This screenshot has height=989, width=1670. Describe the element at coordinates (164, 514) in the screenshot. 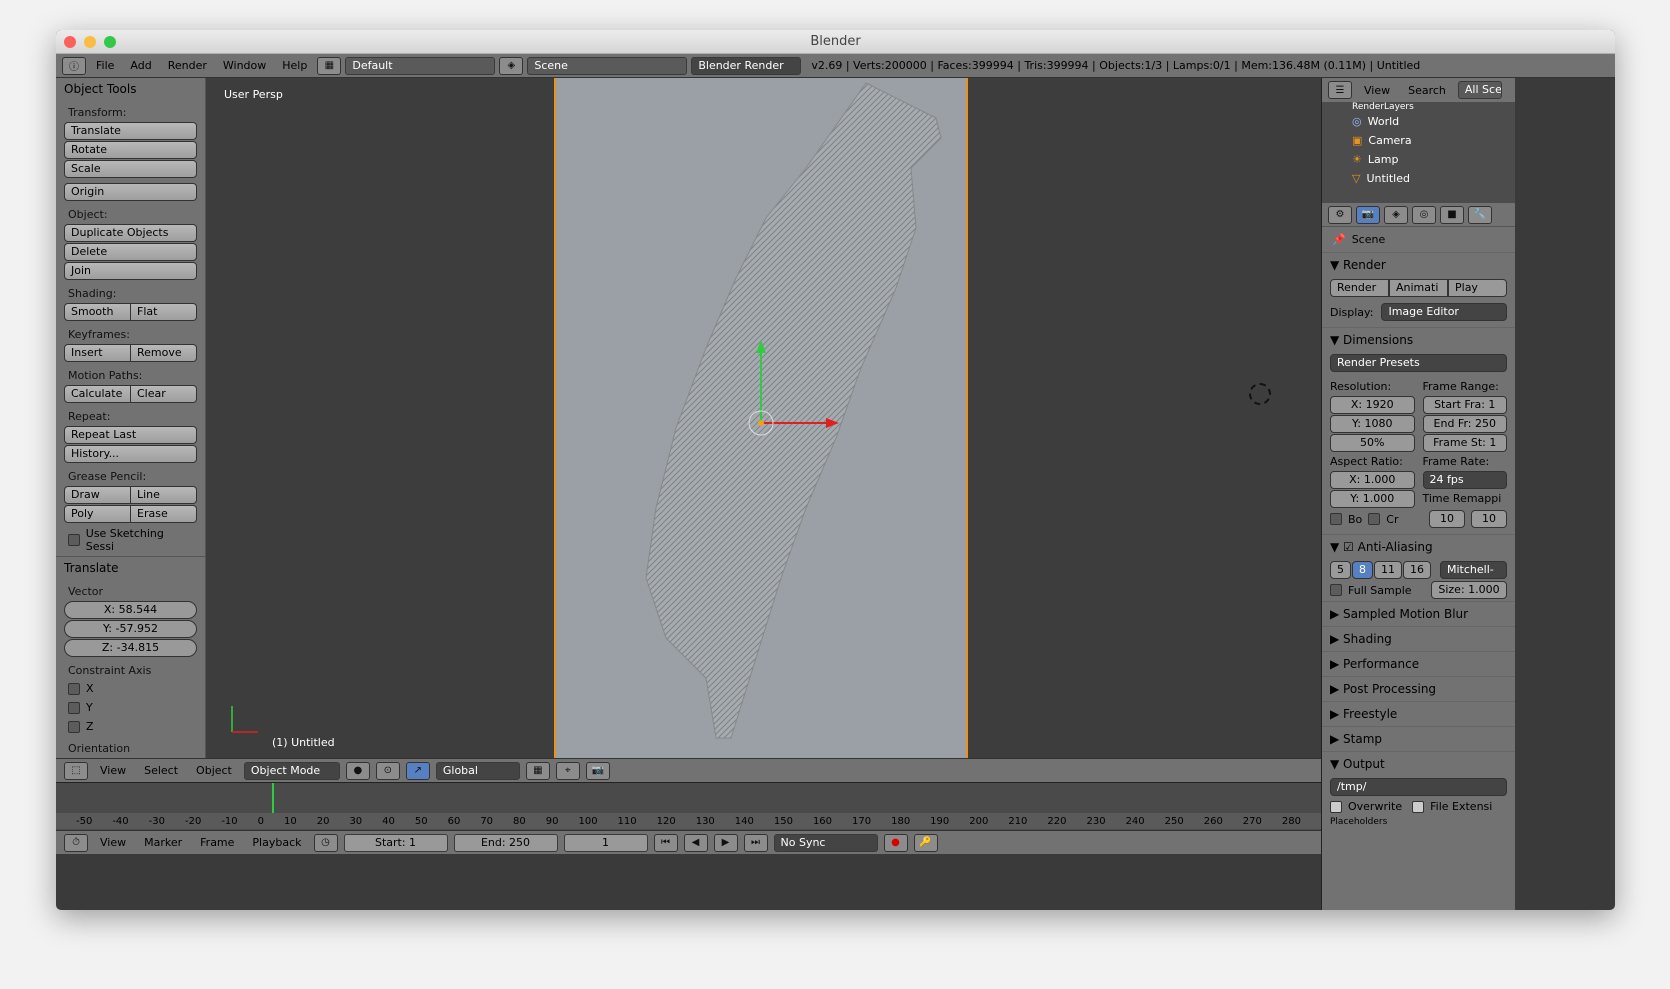

I see `erase-button: Erase` at that location.